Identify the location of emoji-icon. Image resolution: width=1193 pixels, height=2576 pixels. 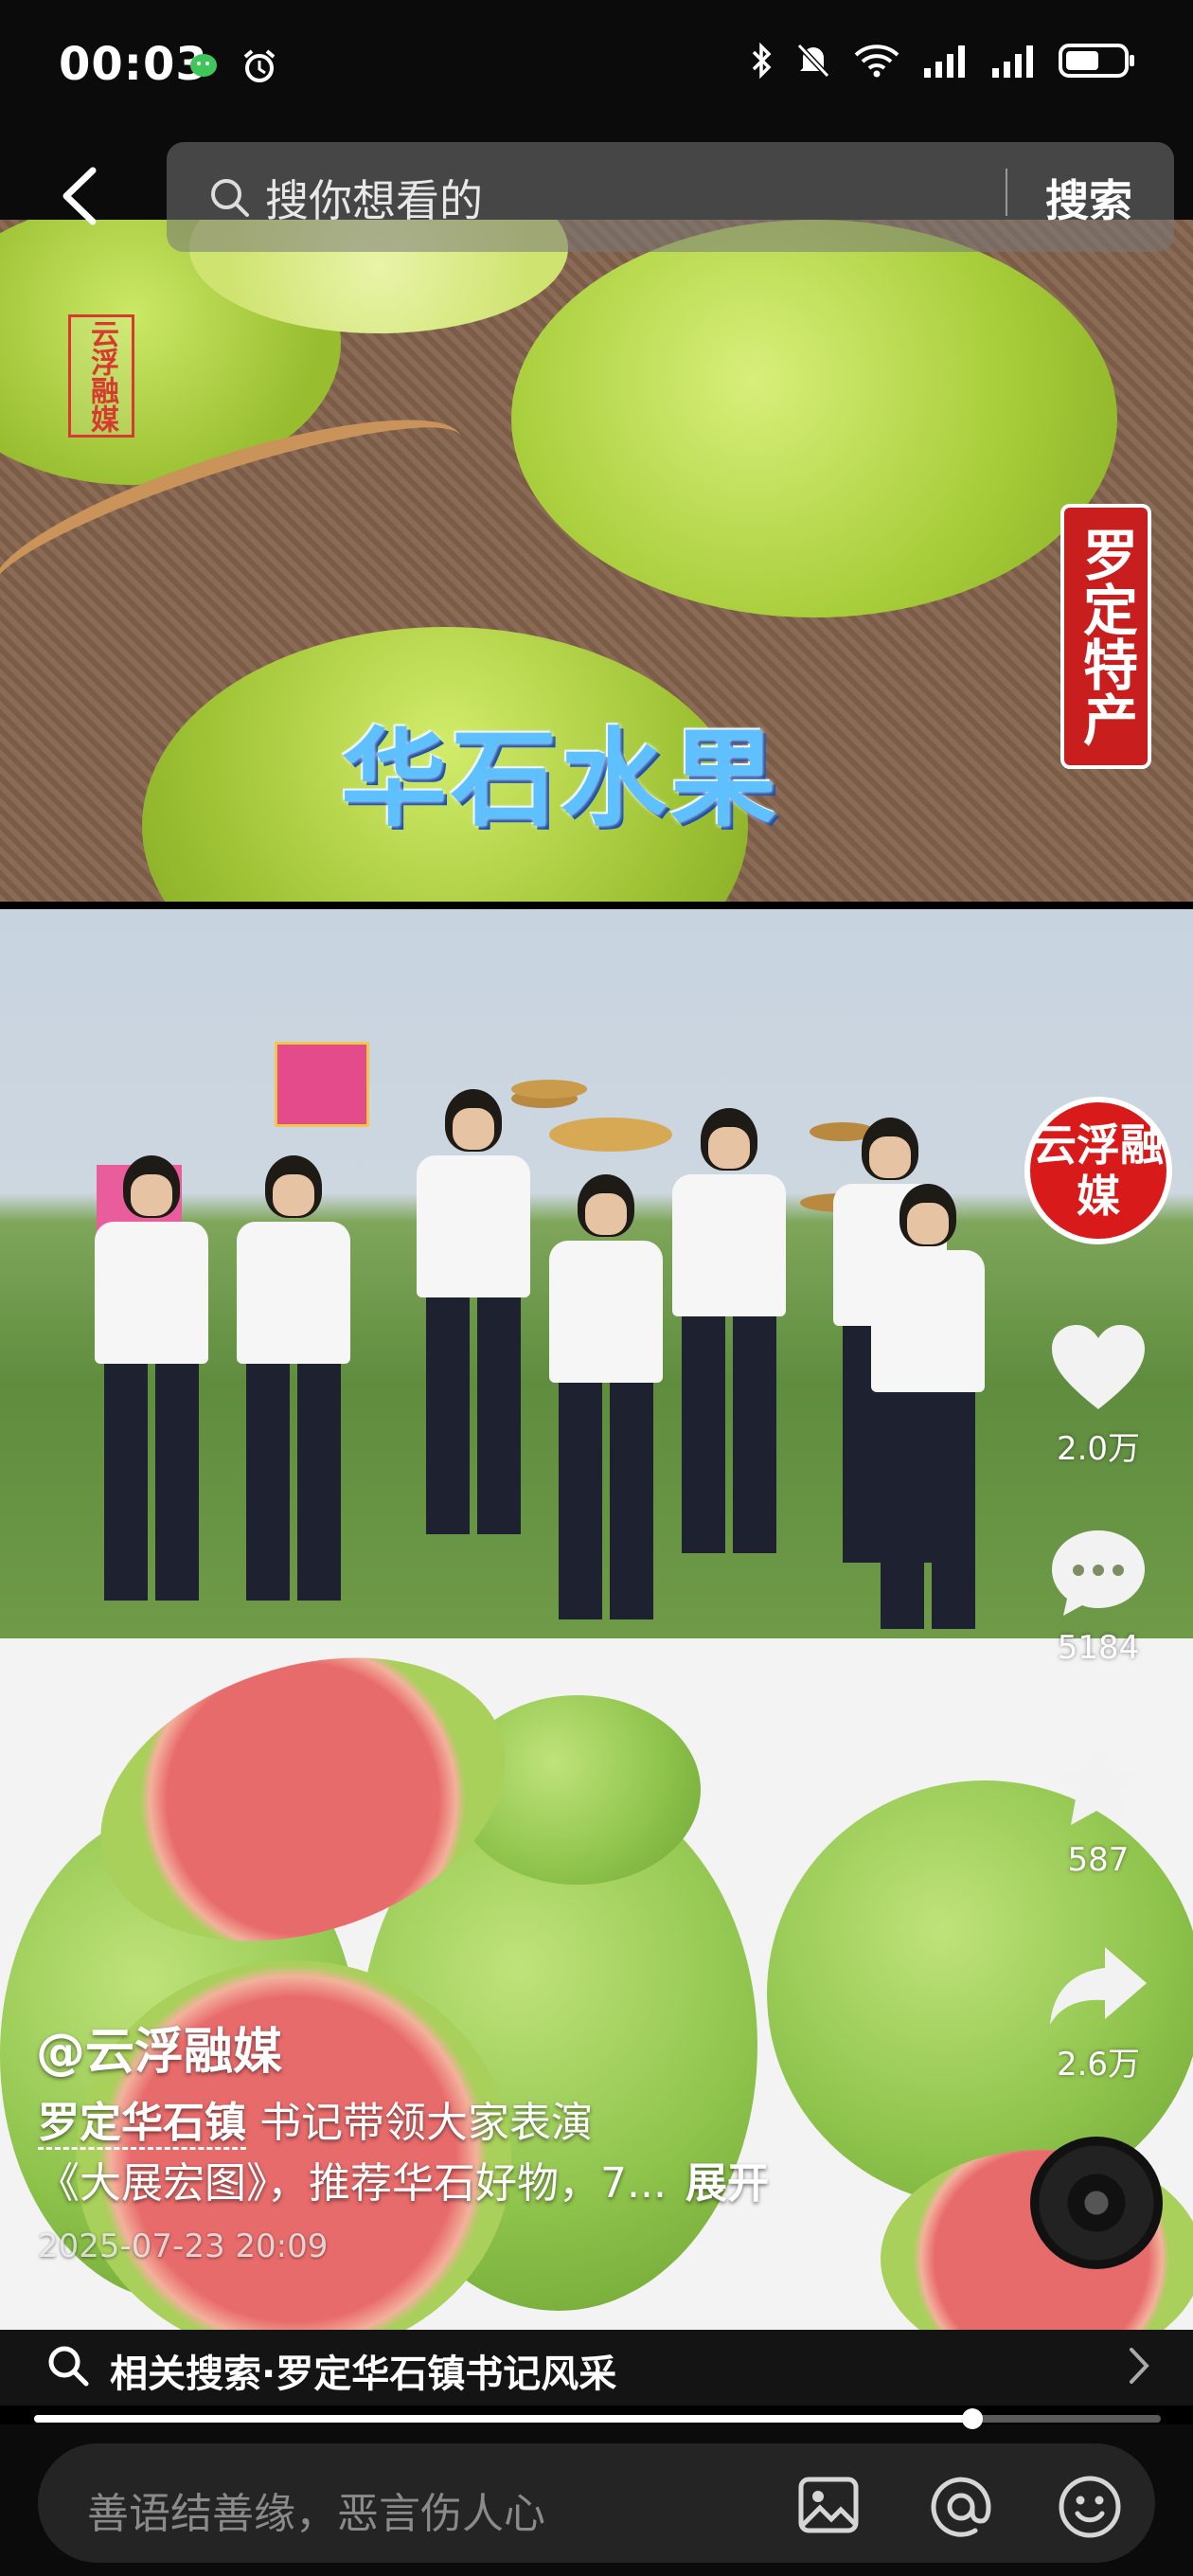
(1090, 2509).